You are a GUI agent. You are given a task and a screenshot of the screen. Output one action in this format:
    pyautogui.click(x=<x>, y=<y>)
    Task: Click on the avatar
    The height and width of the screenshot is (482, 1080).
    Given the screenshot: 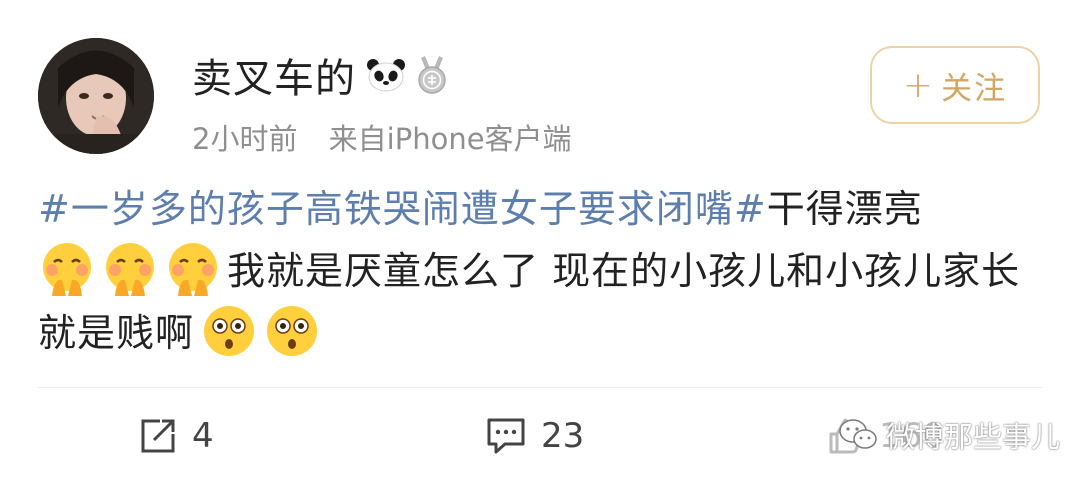 What is the action you would take?
    pyautogui.click(x=96, y=96)
    